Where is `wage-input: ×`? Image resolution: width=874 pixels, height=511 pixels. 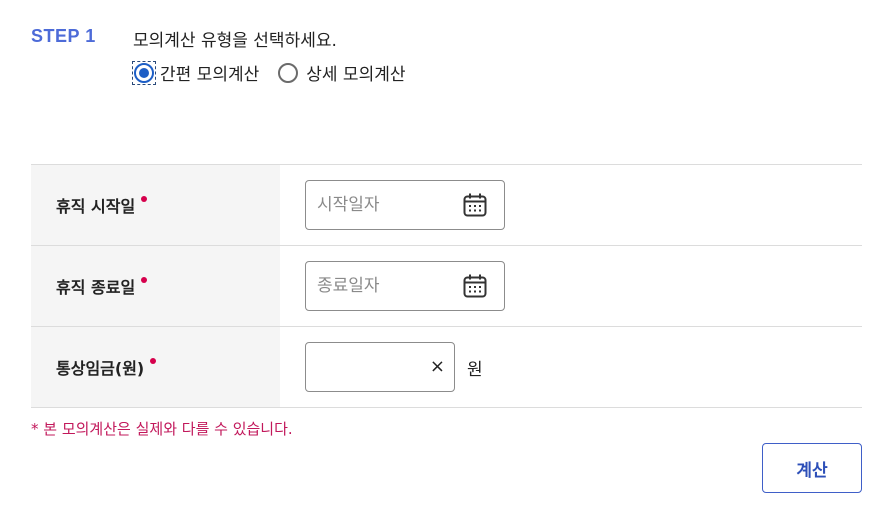 wage-input: × is located at coordinates (380, 367).